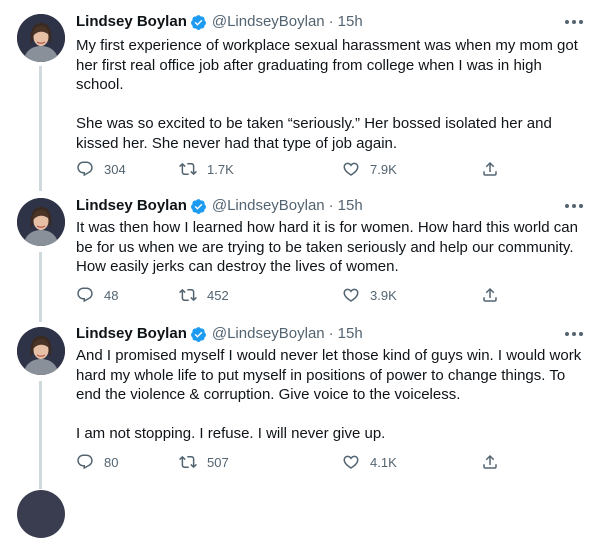  What do you see at coordinates (206, 169) in the screenshot?
I see `retweet-button: 1.7K` at bounding box center [206, 169].